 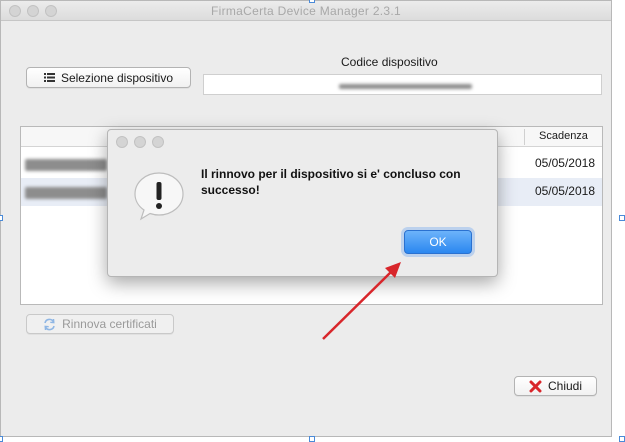 I want to click on resize-handle-right, so click(x=622, y=218).